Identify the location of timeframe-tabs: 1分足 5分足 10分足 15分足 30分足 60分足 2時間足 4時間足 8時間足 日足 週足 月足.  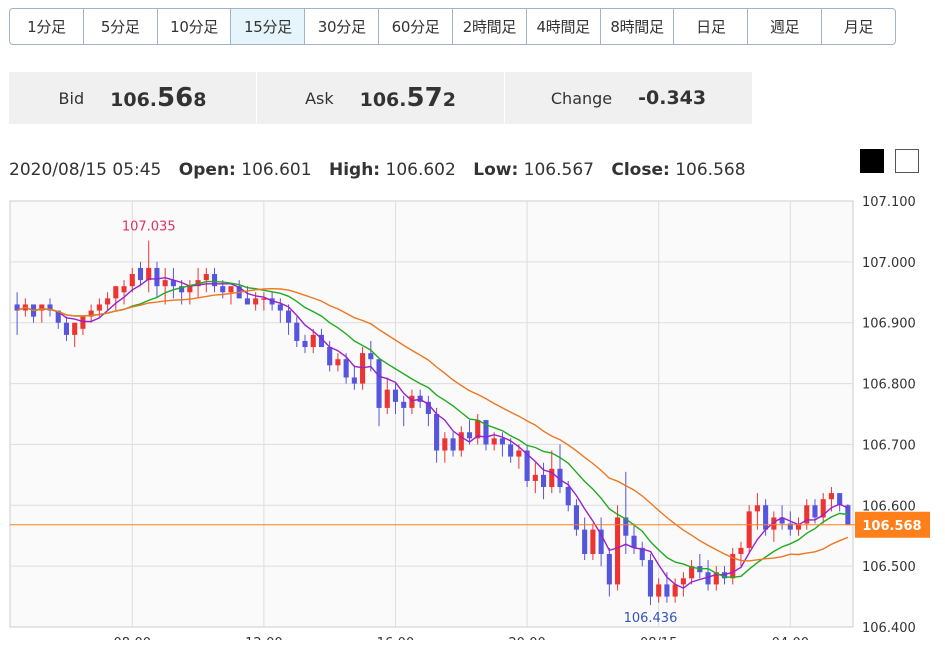
(452, 26).